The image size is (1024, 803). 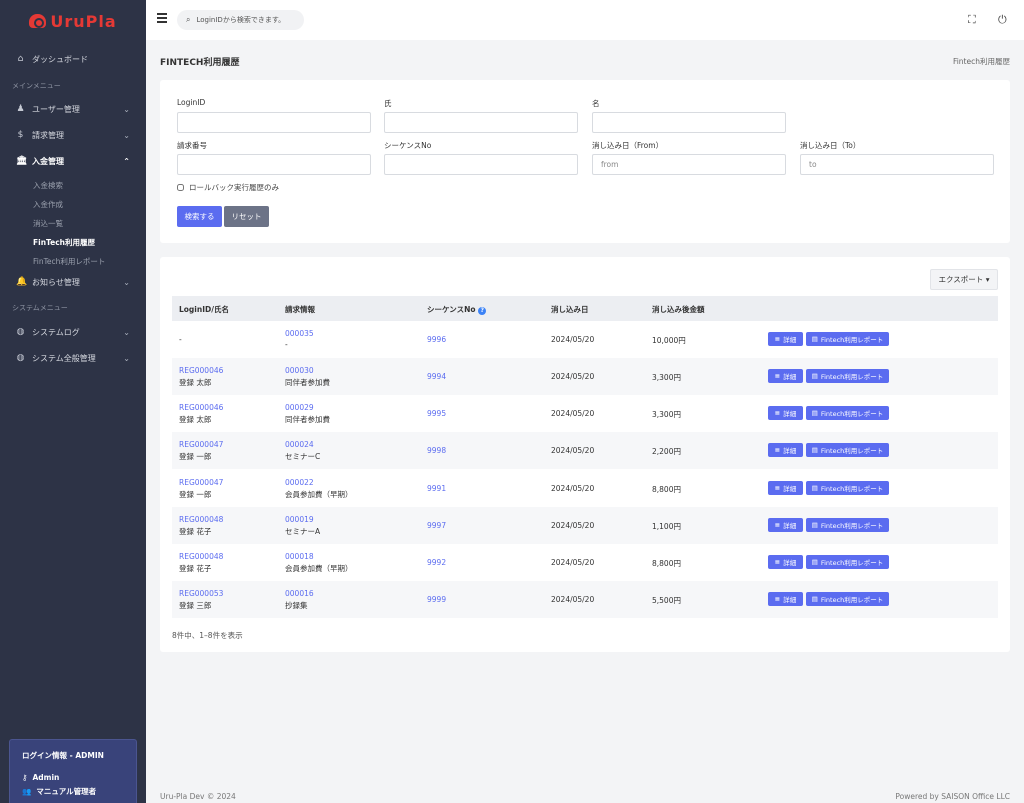 I want to click on seq-field, so click(x=481, y=164).